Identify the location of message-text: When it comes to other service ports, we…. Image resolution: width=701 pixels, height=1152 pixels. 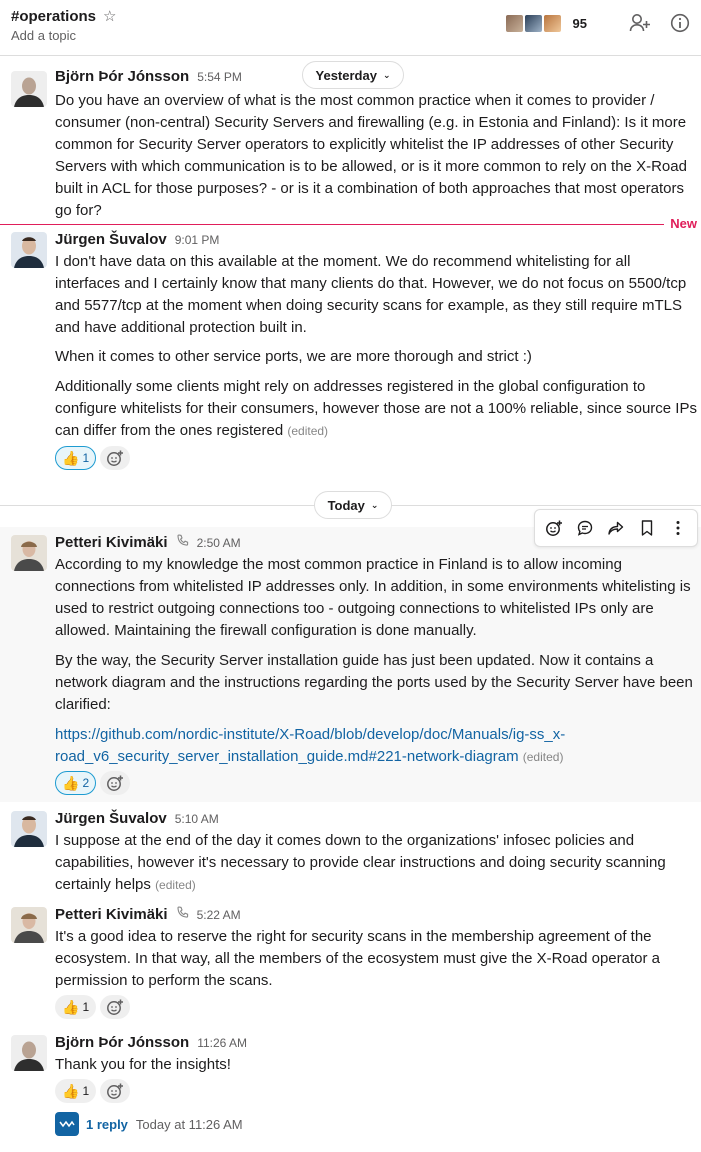
(293, 356).